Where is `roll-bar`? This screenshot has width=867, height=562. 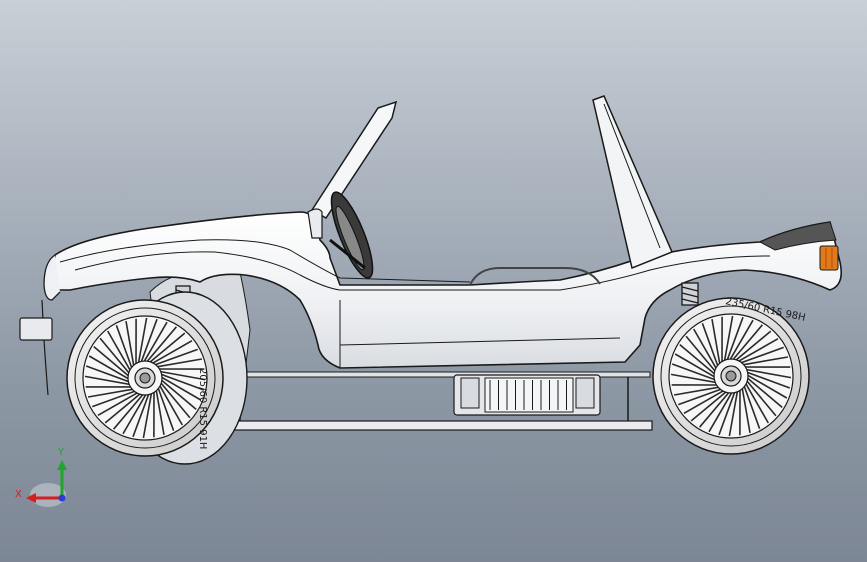 roll-bar is located at coordinates (632, 182).